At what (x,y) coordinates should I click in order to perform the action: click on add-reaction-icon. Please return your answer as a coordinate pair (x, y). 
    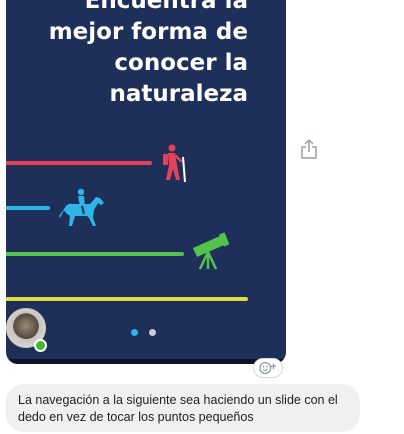
    Looking at the image, I should click on (268, 368).